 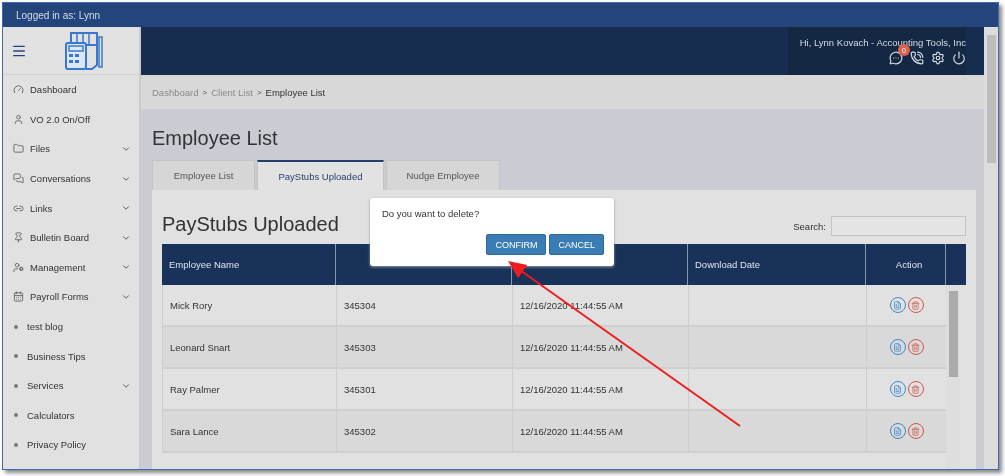 I want to click on table-cell: Mick Rory, so click(x=249, y=305).